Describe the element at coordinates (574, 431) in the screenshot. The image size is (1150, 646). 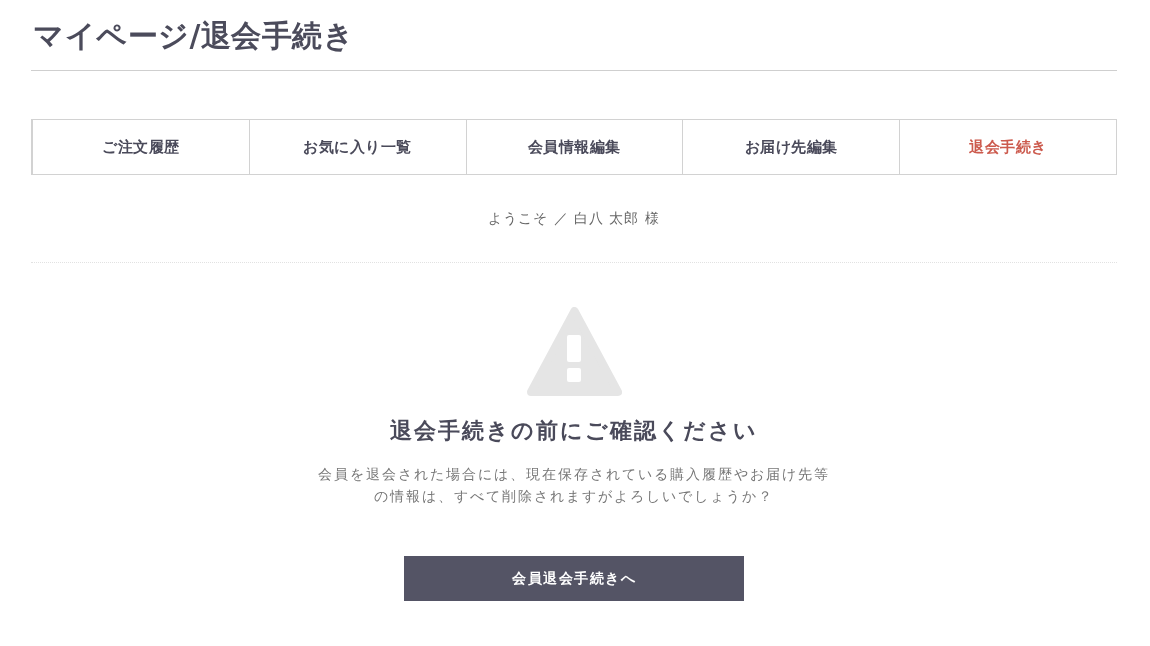
I see `notice-heading: 退会手続きの前にご確認ください` at that location.